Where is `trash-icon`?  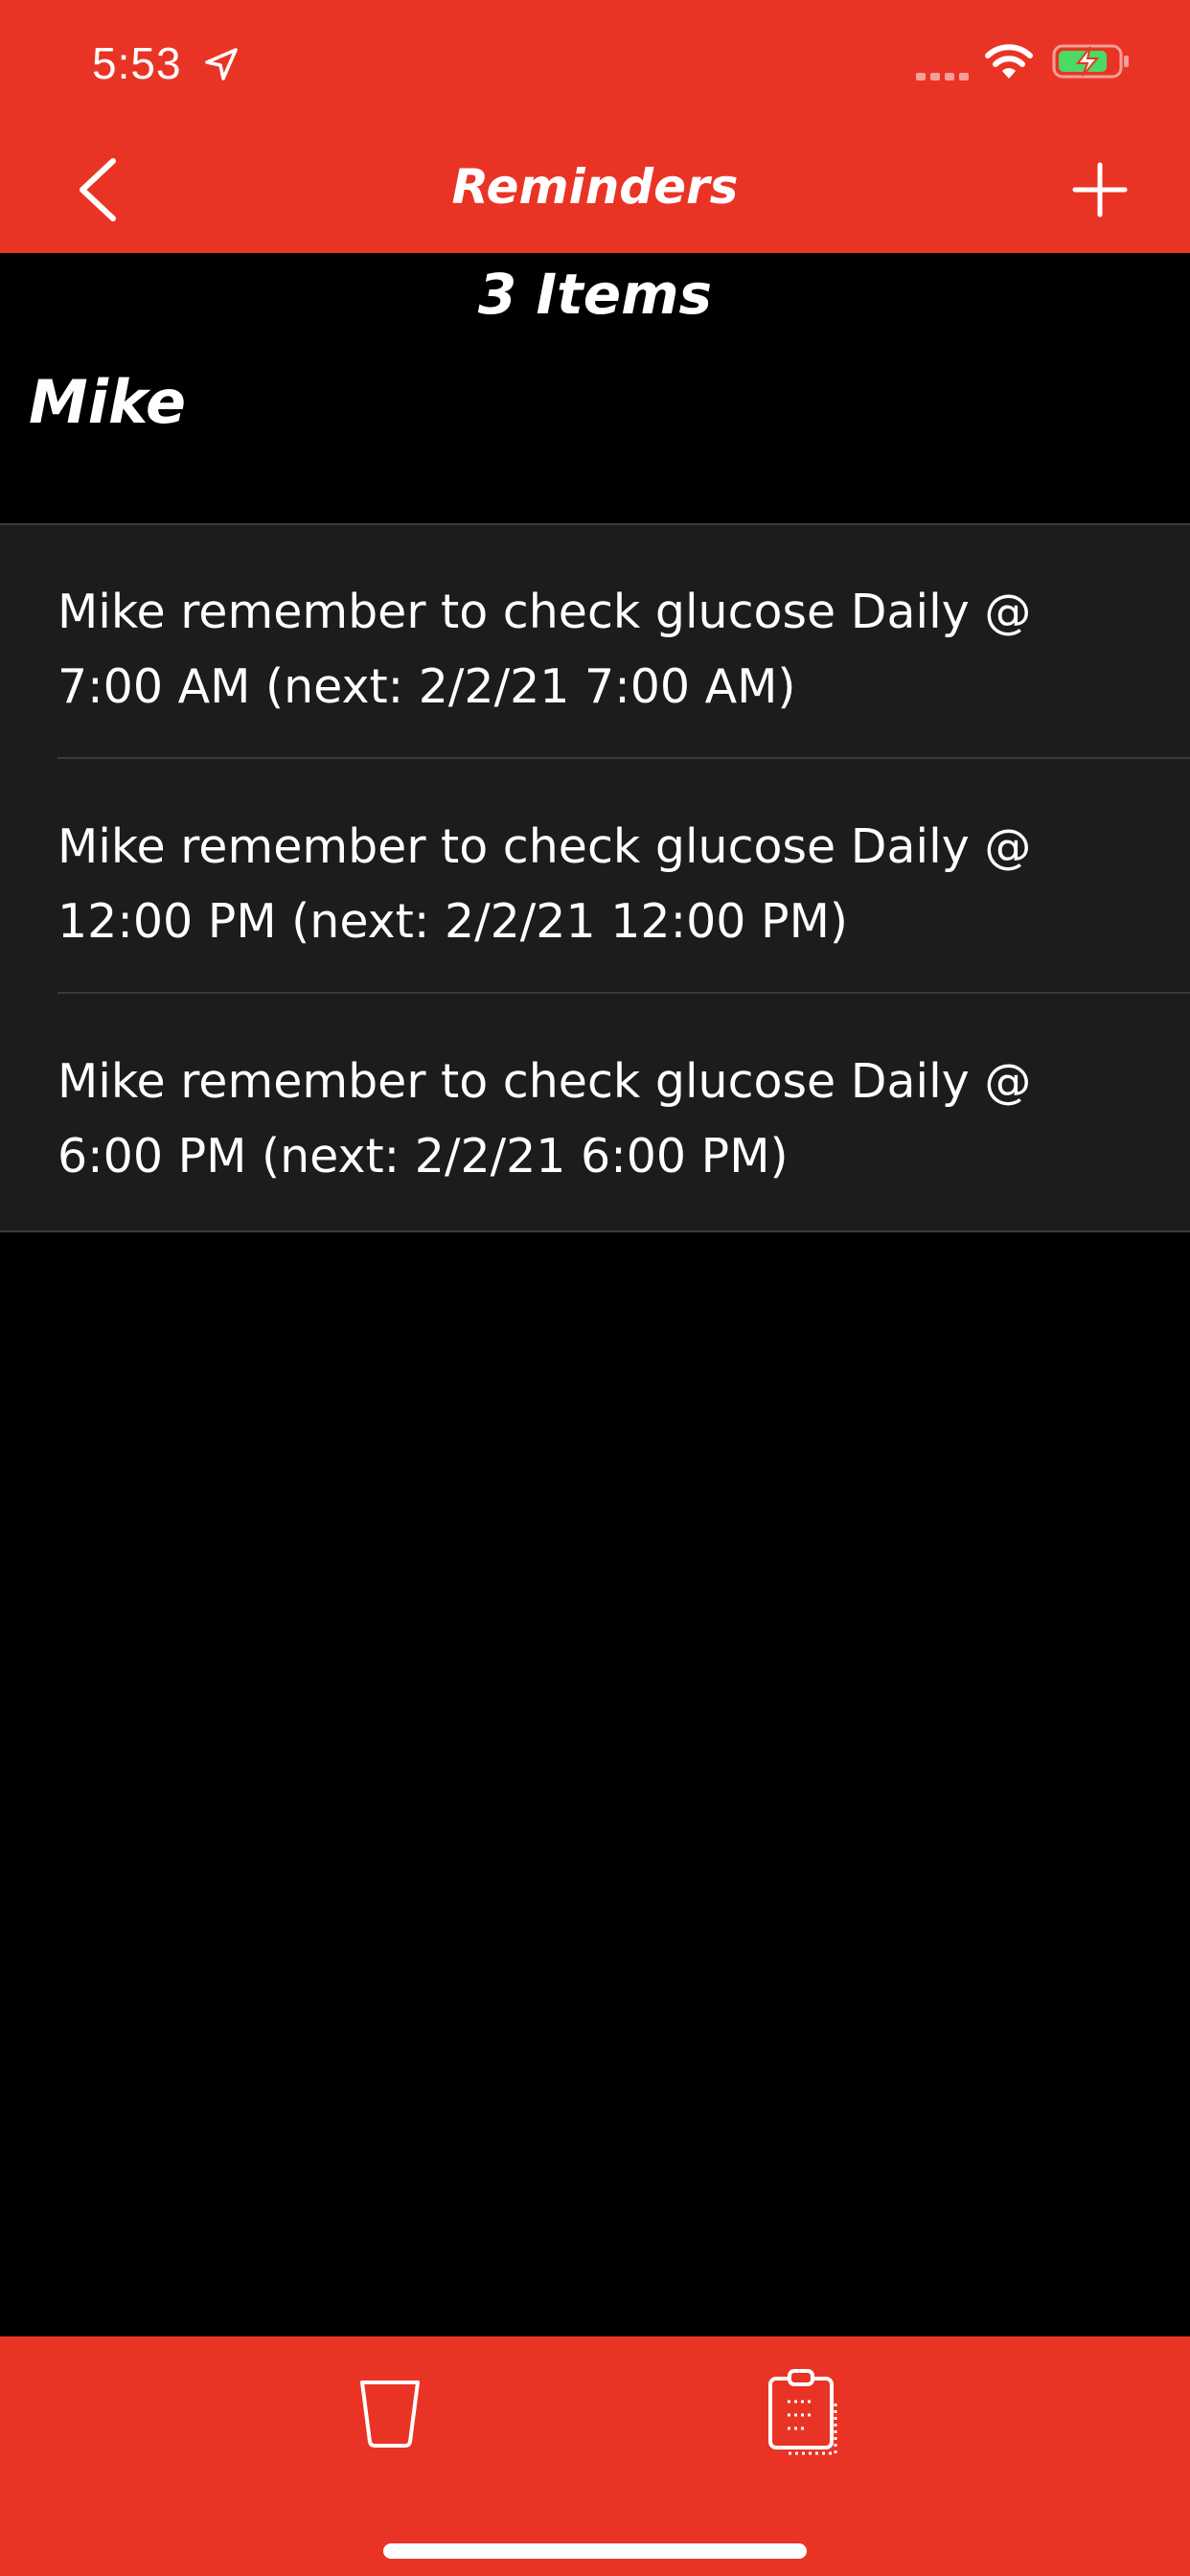
trash-icon is located at coordinates (390, 2412).